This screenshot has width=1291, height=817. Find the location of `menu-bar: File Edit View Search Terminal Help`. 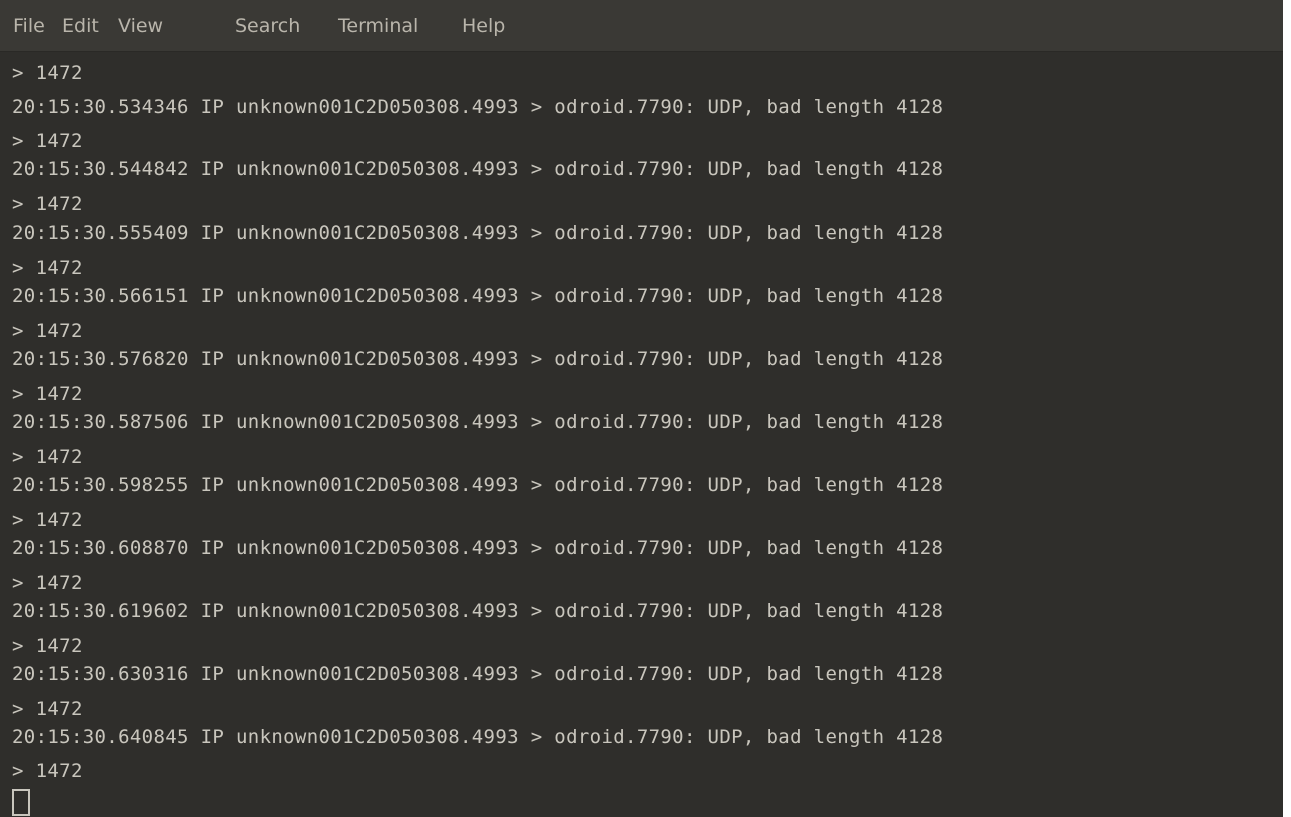

menu-bar: File Edit View Search Terminal Help is located at coordinates (641, 26).